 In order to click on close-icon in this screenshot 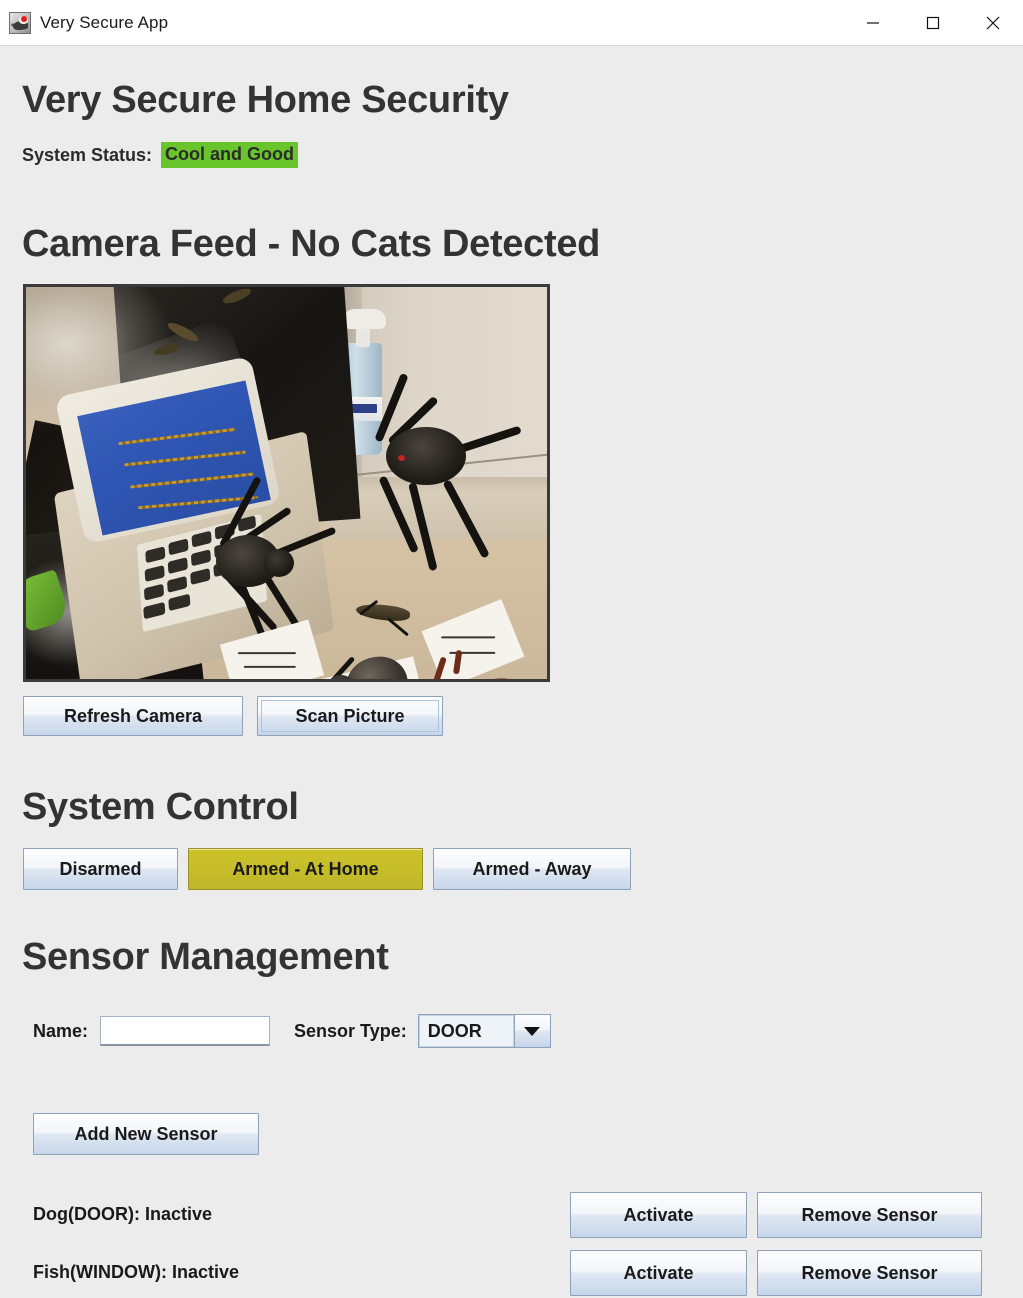, I will do `click(993, 23)`.